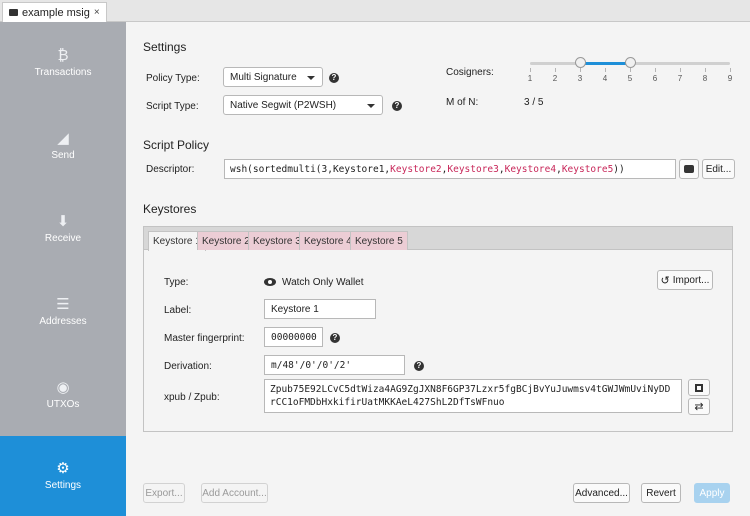 The width and height of the screenshot is (750, 516). Describe the element at coordinates (473, 169) in the screenshot. I see `descriptor-keystore-token: Keystore3` at that location.